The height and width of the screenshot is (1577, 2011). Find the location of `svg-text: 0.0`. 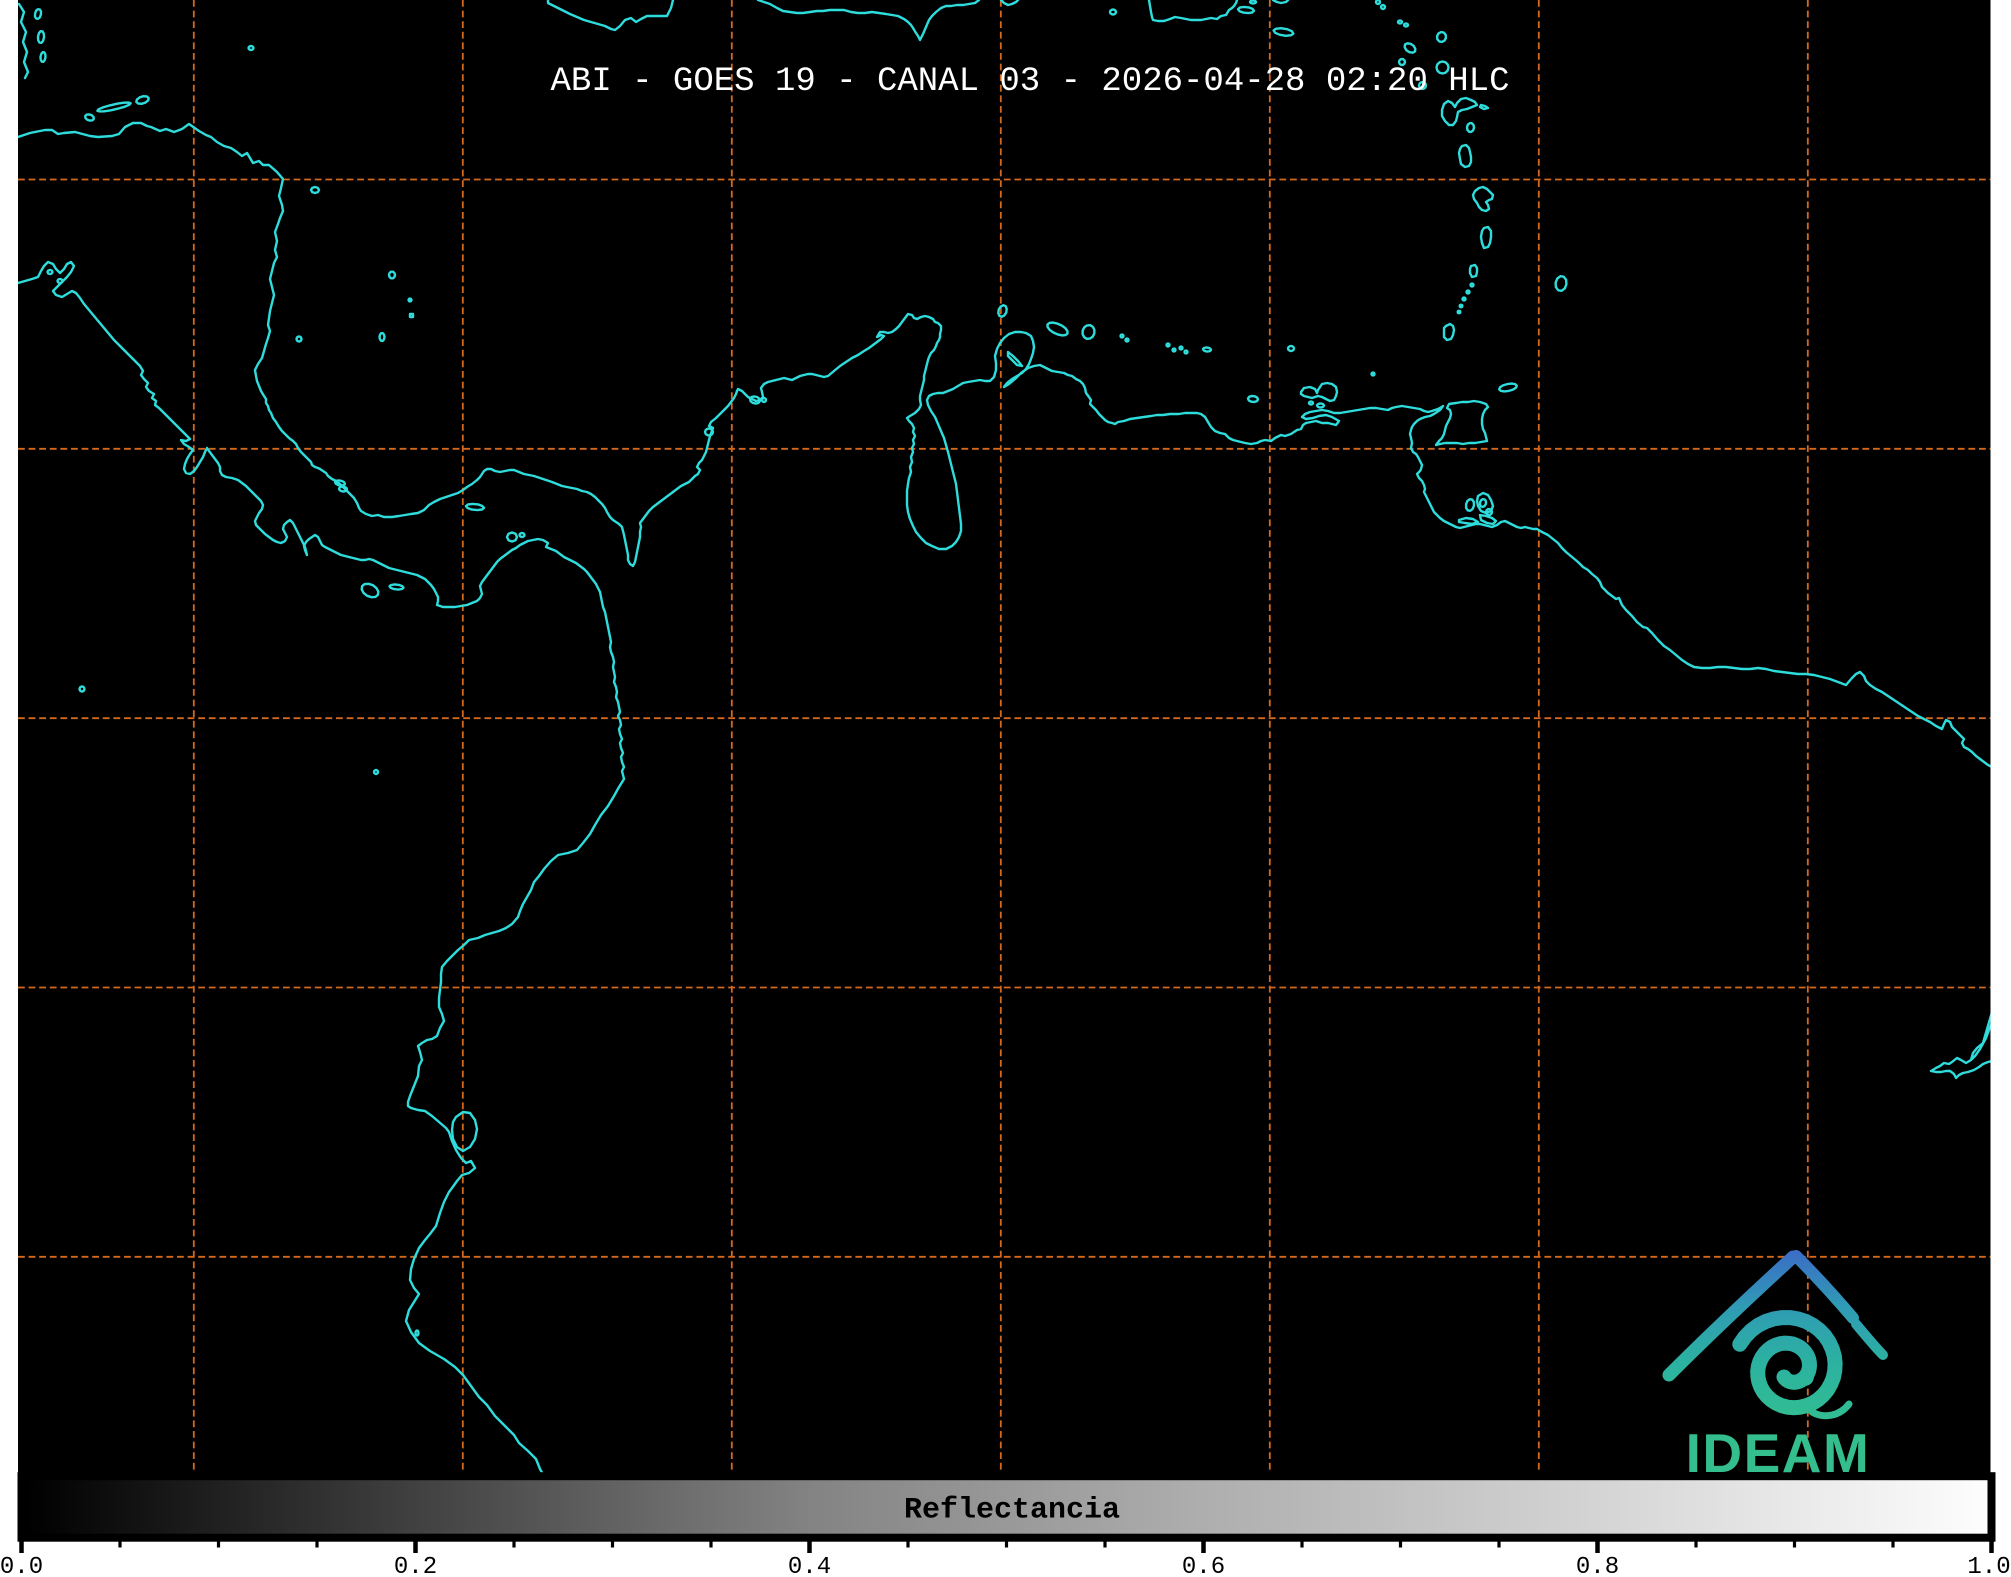

svg-text: 0.0 is located at coordinates (21, 1565).